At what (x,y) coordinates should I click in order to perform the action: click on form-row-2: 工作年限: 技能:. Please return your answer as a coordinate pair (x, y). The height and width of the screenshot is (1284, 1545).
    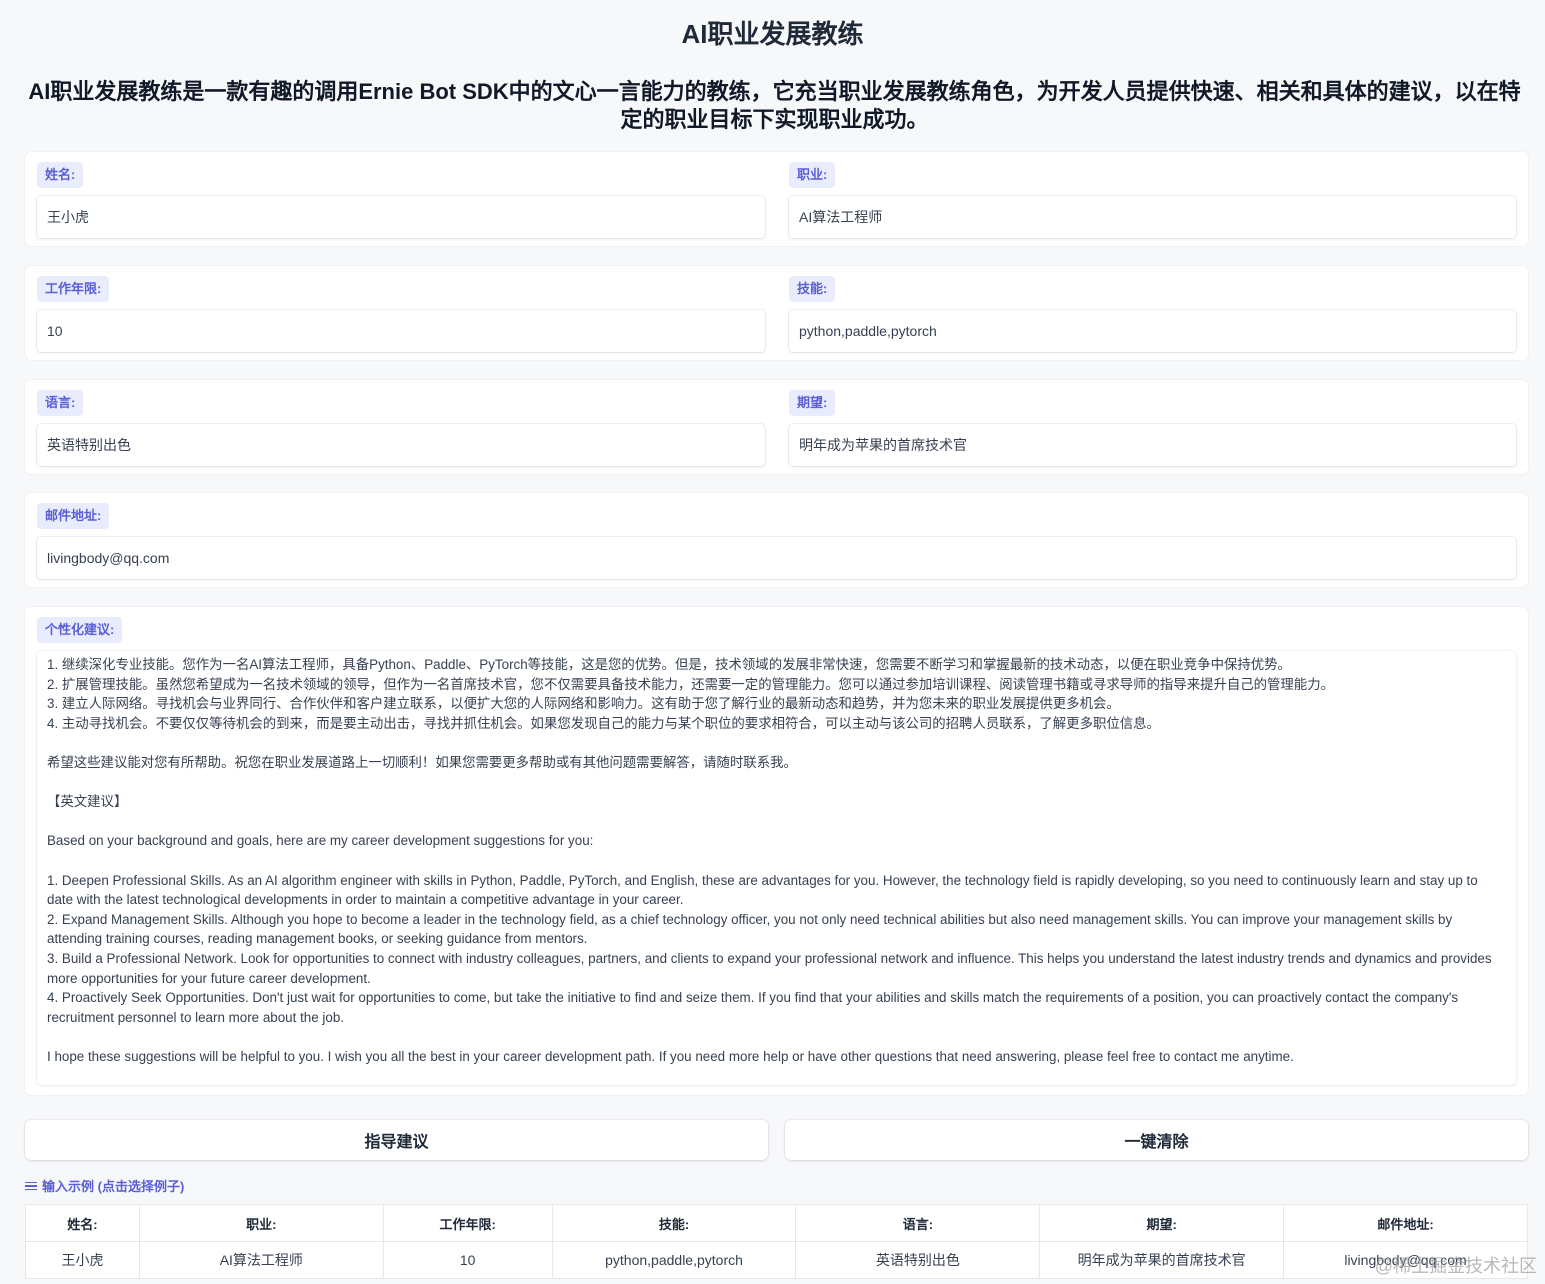
    Looking at the image, I should click on (776, 313).